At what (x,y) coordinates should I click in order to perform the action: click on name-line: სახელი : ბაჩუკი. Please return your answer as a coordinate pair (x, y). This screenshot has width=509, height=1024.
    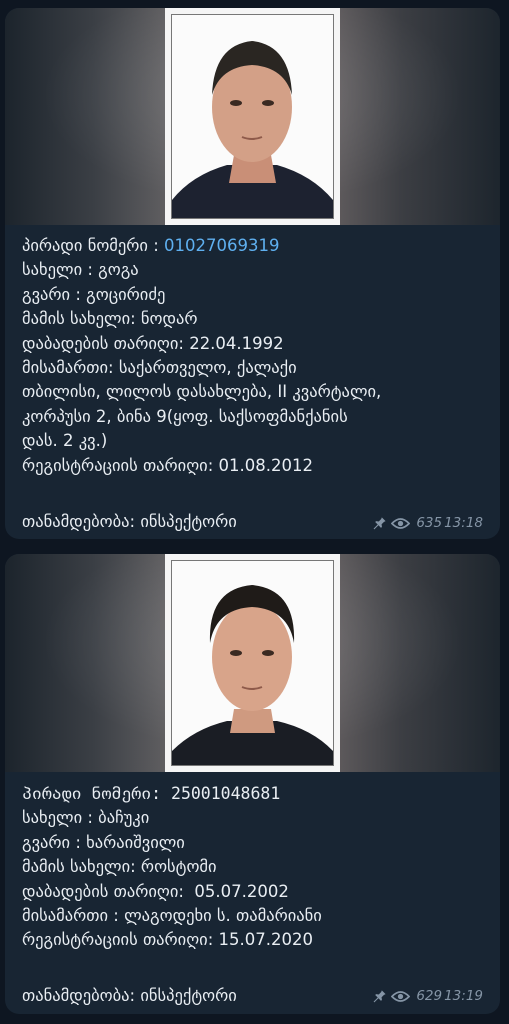
    Looking at the image, I should click on (86, 818).